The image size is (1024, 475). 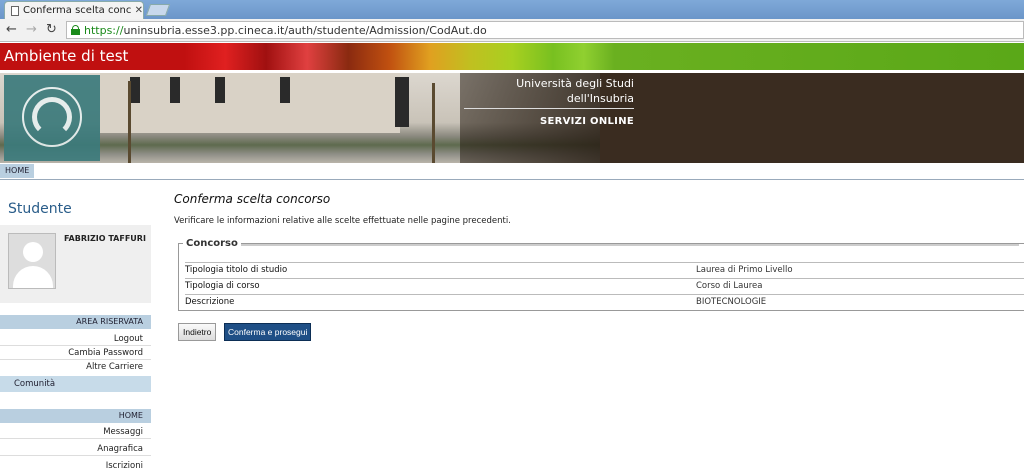 What do you see at coordinates (236, 270) in the screenshot?
I see `row-label: Tipologia titolo di studio` at bounding box center [236, 270].